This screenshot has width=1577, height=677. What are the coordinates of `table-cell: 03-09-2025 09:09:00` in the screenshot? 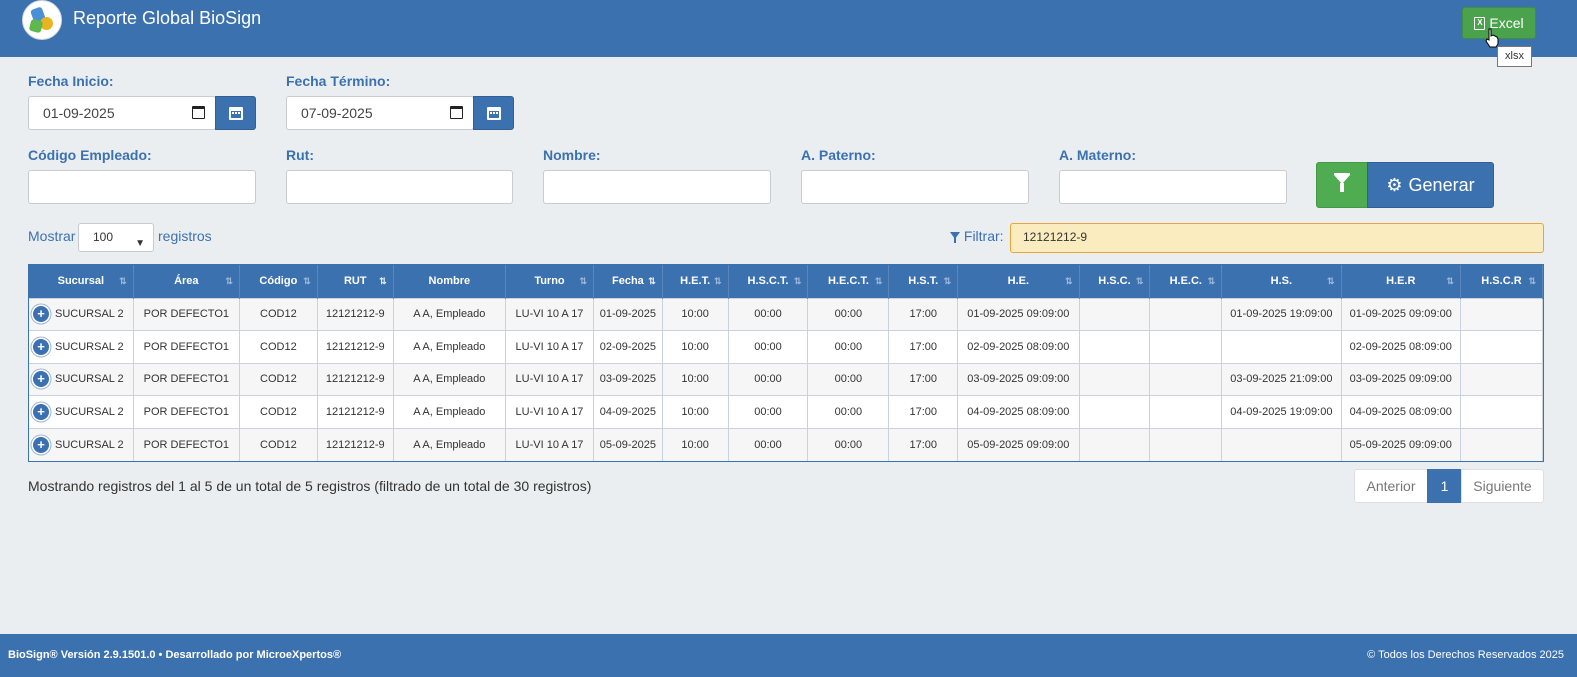 It's located at (1018, 379).